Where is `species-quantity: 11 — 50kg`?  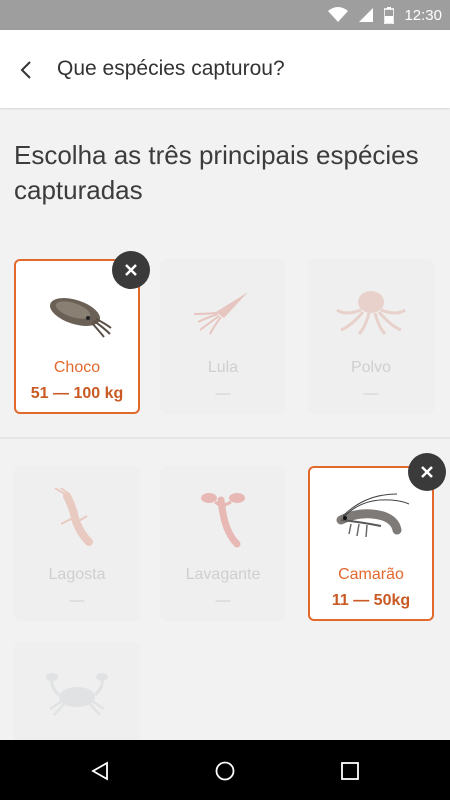 species-quantity: 11 — 50kg is located at coordinates (371, 600).